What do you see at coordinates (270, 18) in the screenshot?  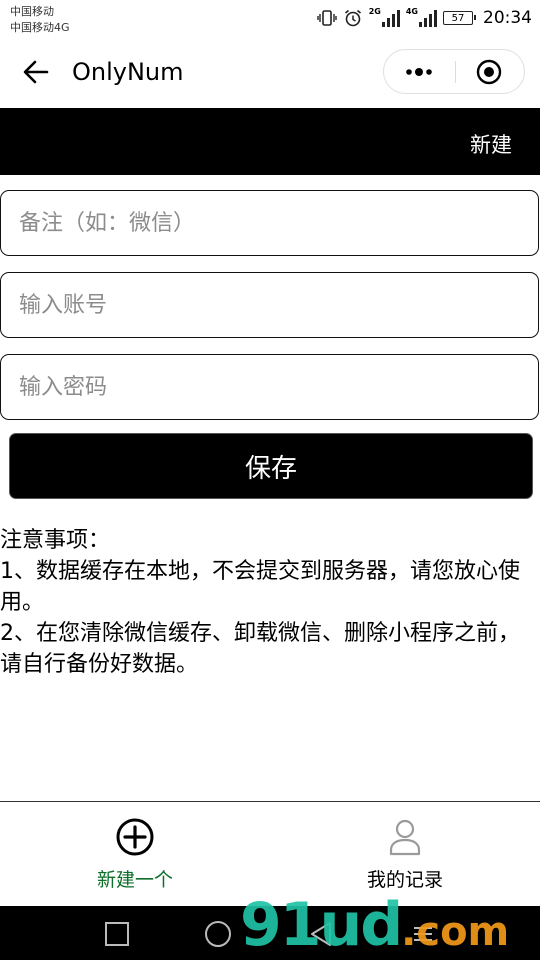 I see `status-bar: 中国移动 中国移动4G 2G 4G 57 20:34` at bounding box center [270, 18].